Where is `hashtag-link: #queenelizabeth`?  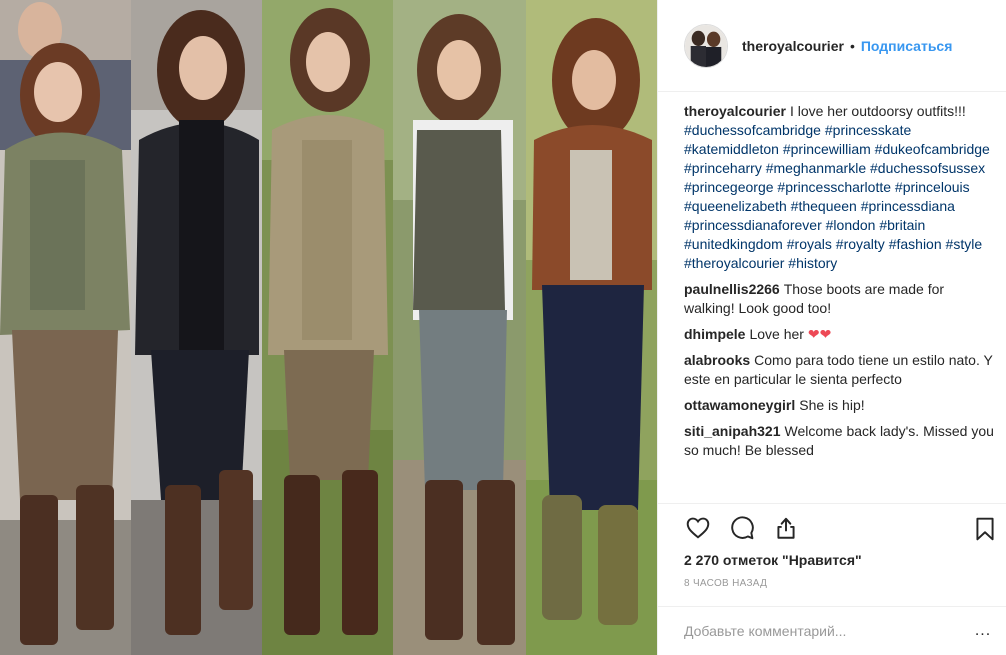
hashtag-link: #queenelizabeth is located at coordinates (735, 206).